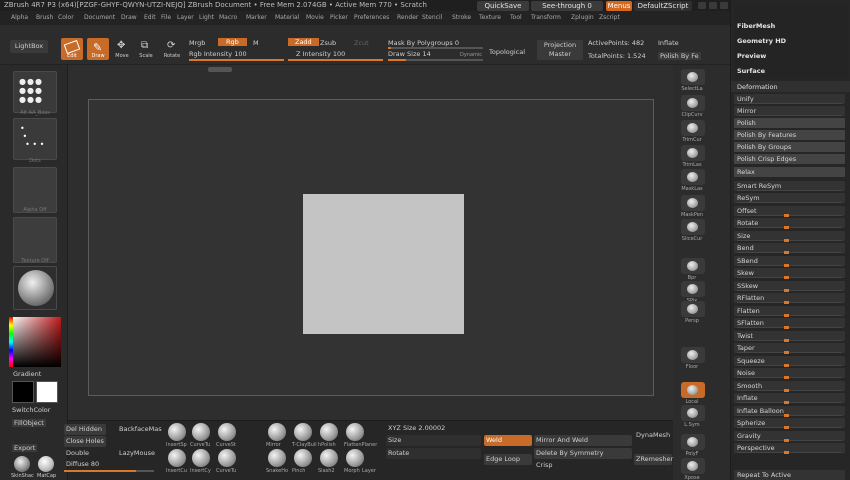 The height and width of the screenshot is (480, 850). Describe the element at coordinates (177, 458) in the screenshot. I see `brush-insertcu-icon` at that location.